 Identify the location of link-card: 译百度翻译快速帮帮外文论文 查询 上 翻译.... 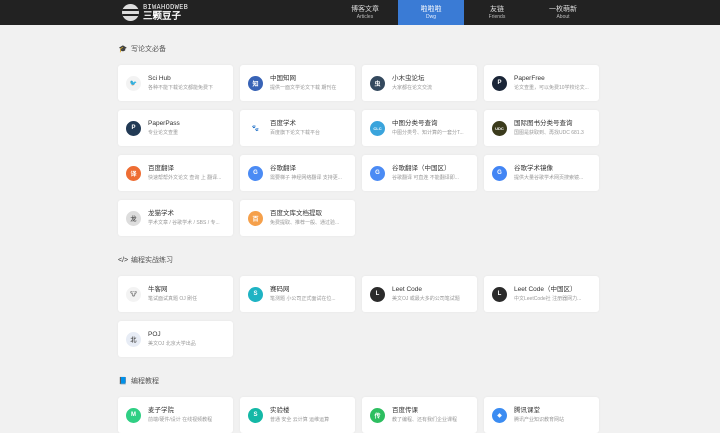
(175, 173).